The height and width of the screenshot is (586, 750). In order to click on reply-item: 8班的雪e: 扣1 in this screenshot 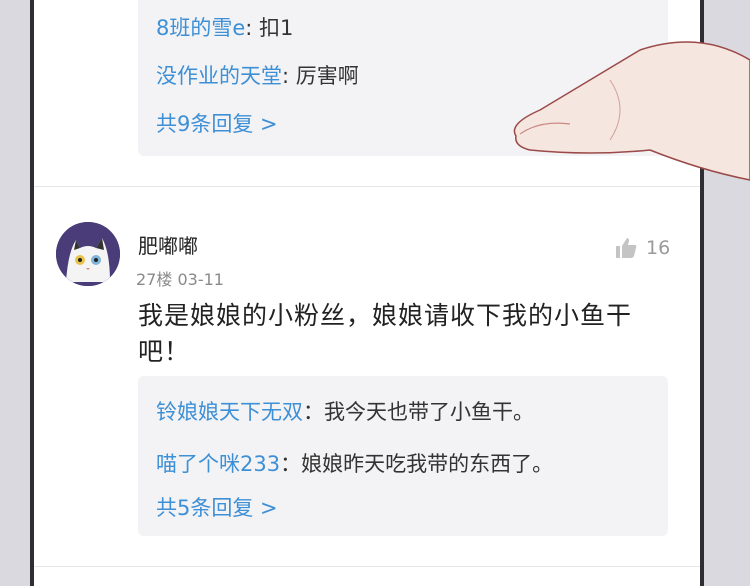, I will do `click(224, 27)`.